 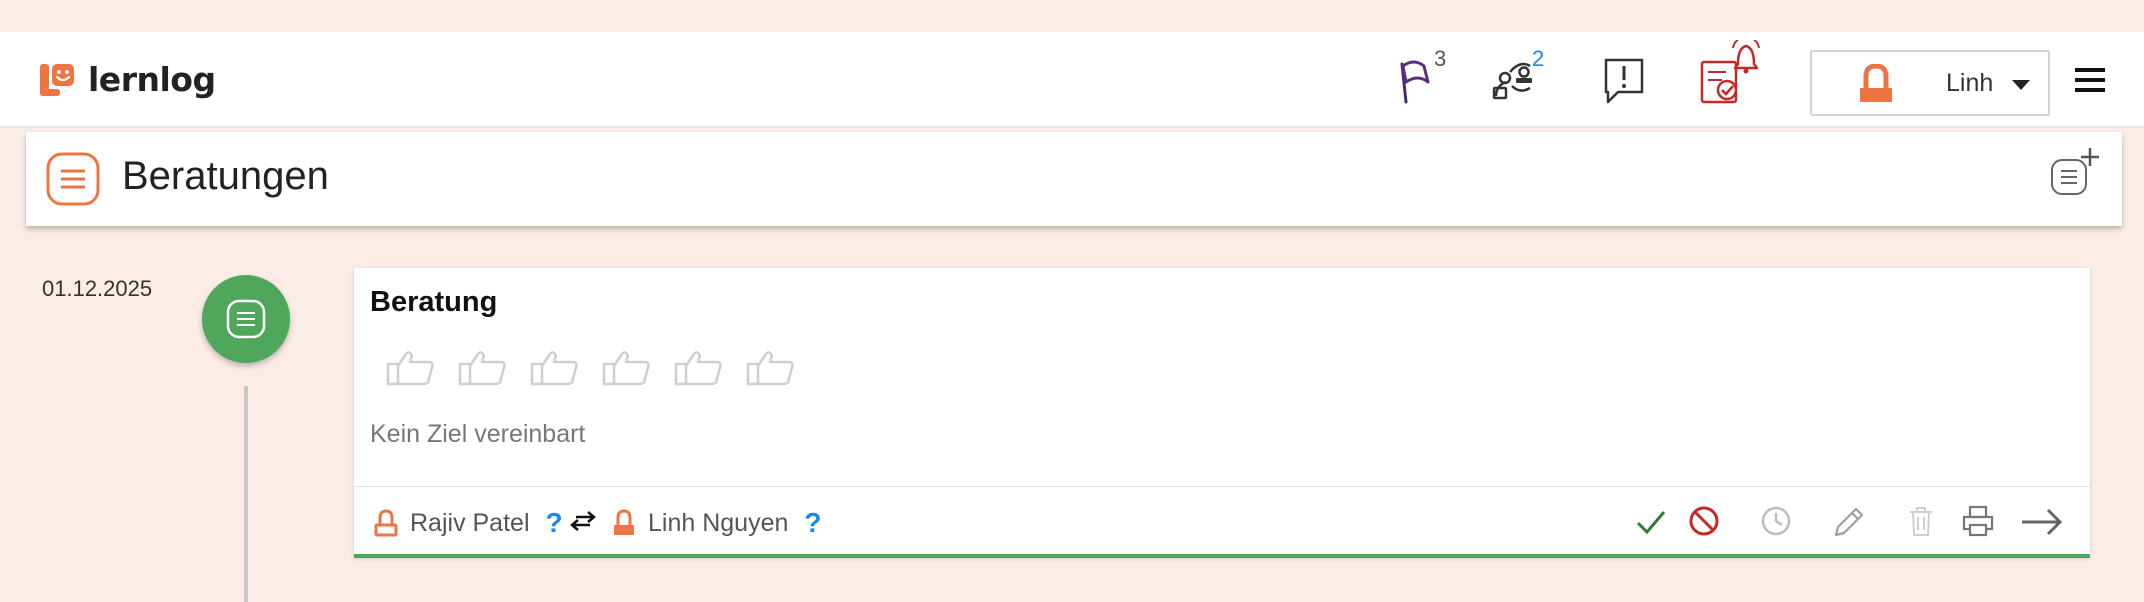 What do you see at coordinates (2021, 85) in the screenshot?
I see `chevron-down-icon` at bounding box center [2021, 85].